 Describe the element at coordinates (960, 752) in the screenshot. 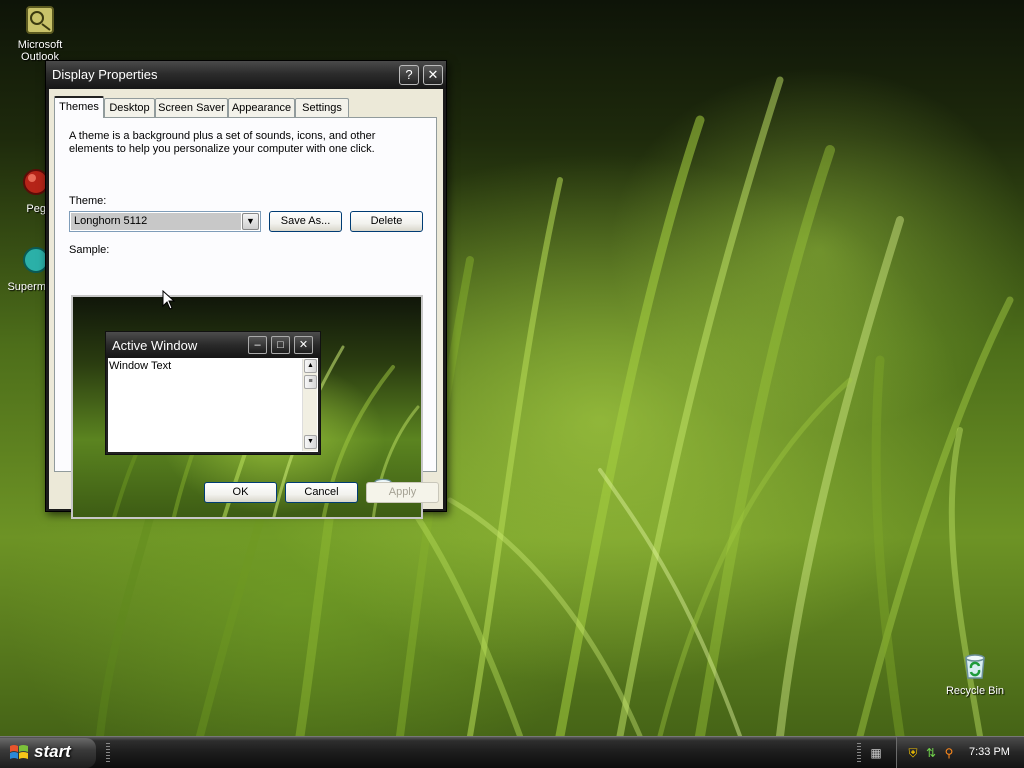

I see `system-tray: ⛨ ⇅ ⚲ 7:33 PM` at that location.